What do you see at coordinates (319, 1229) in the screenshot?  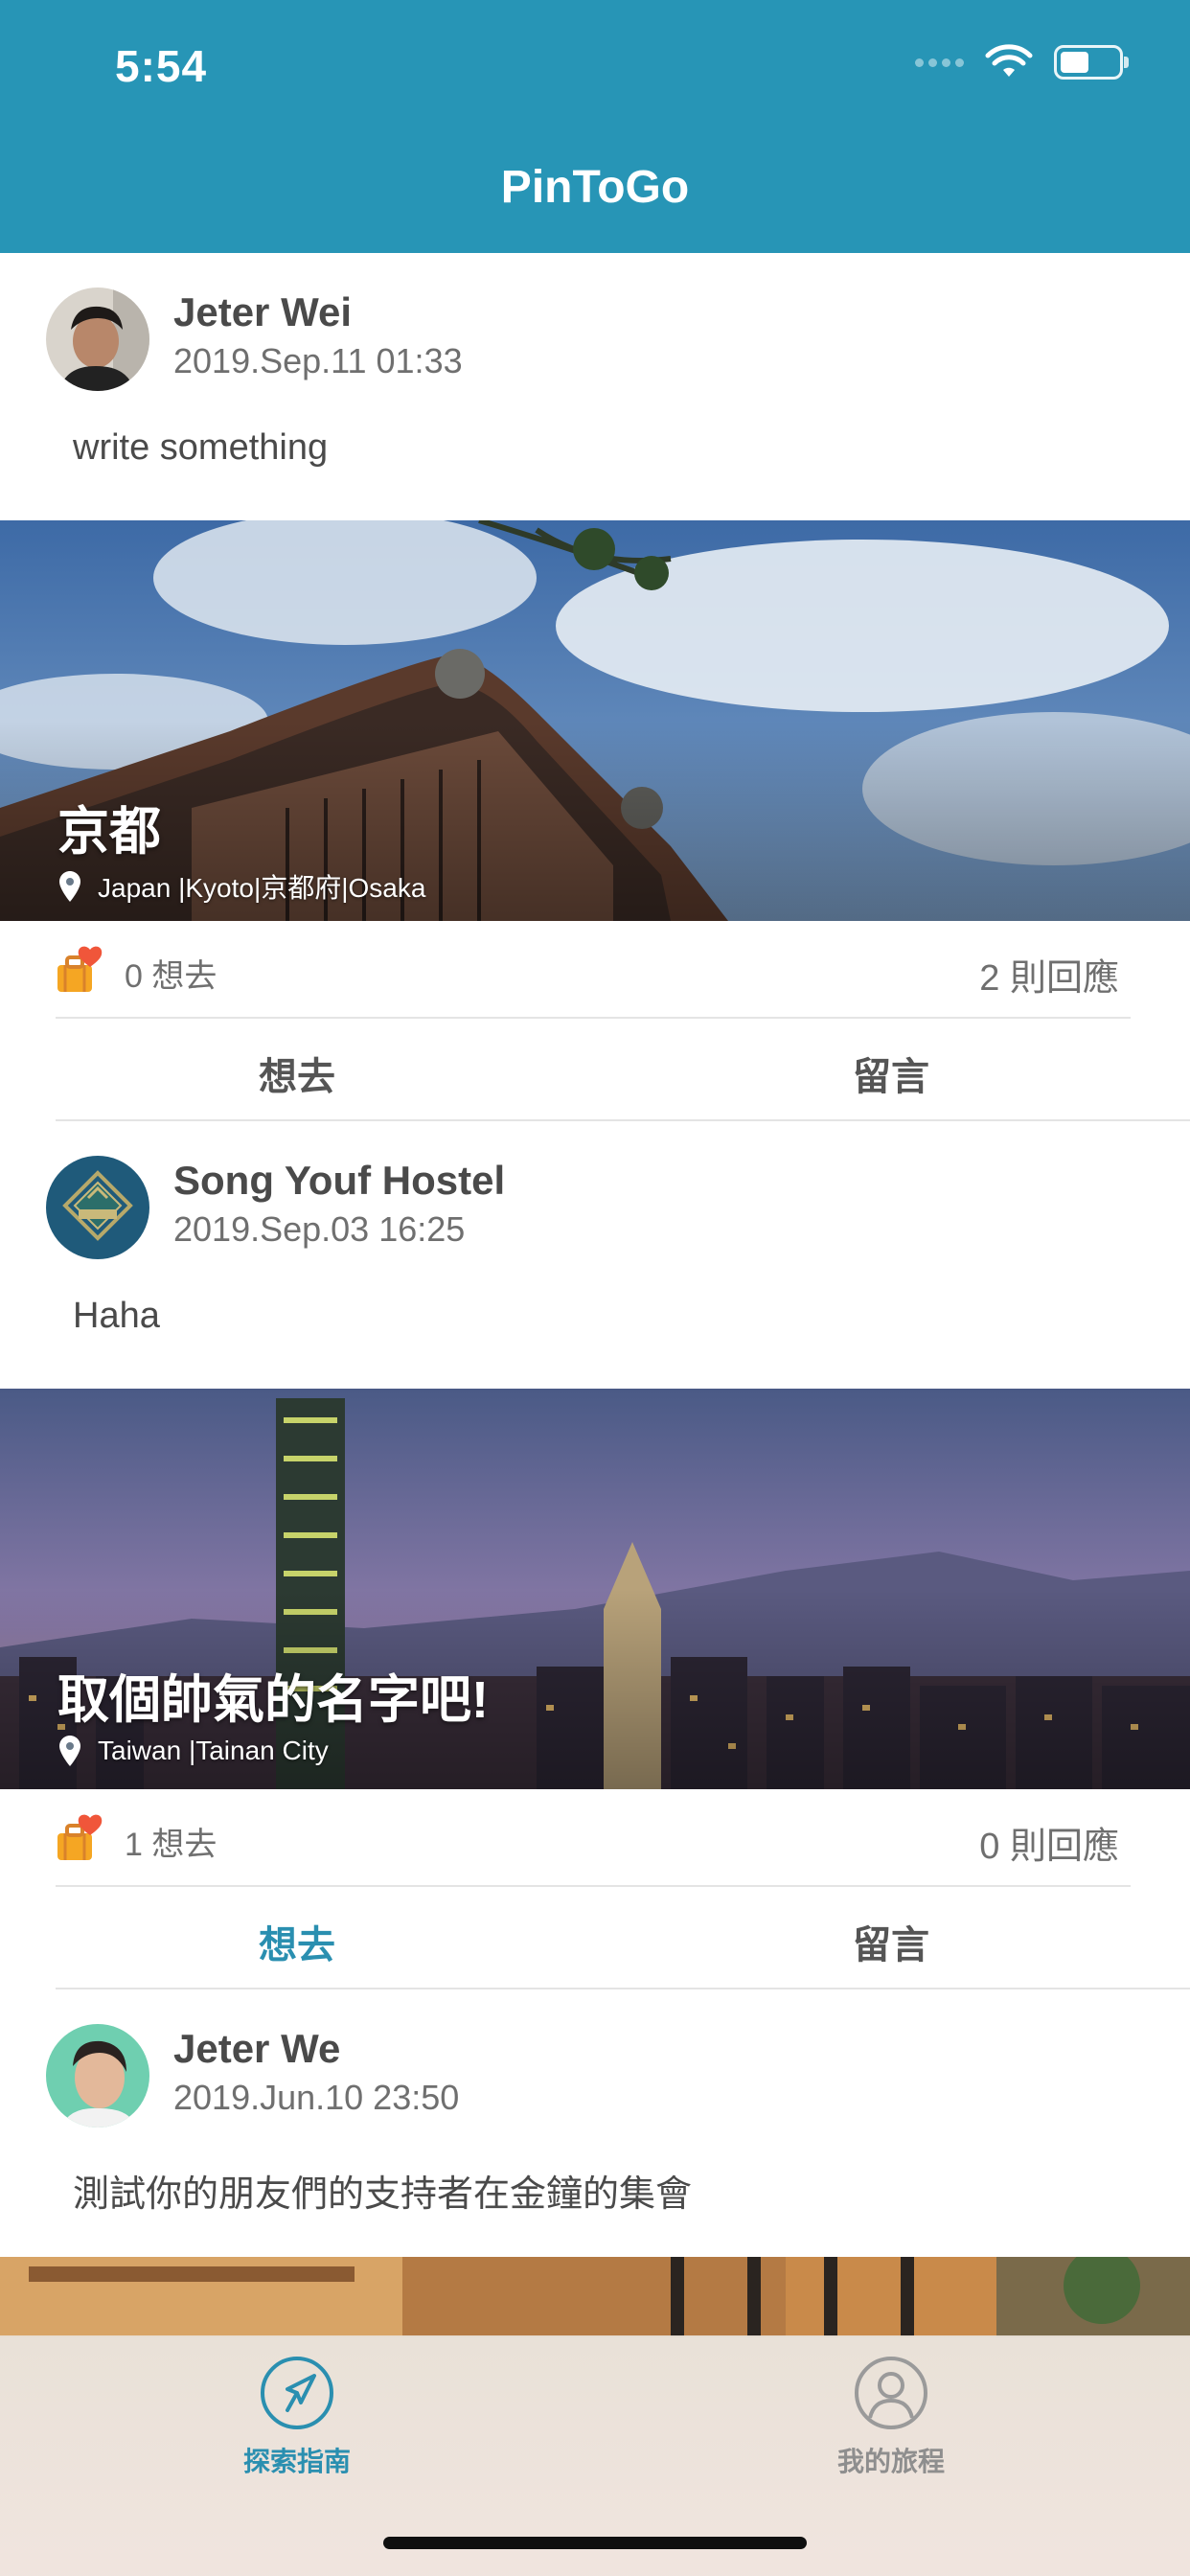 I see `post-date: 2019.Sep.03 16:25` at bounding box center [319, 1229].